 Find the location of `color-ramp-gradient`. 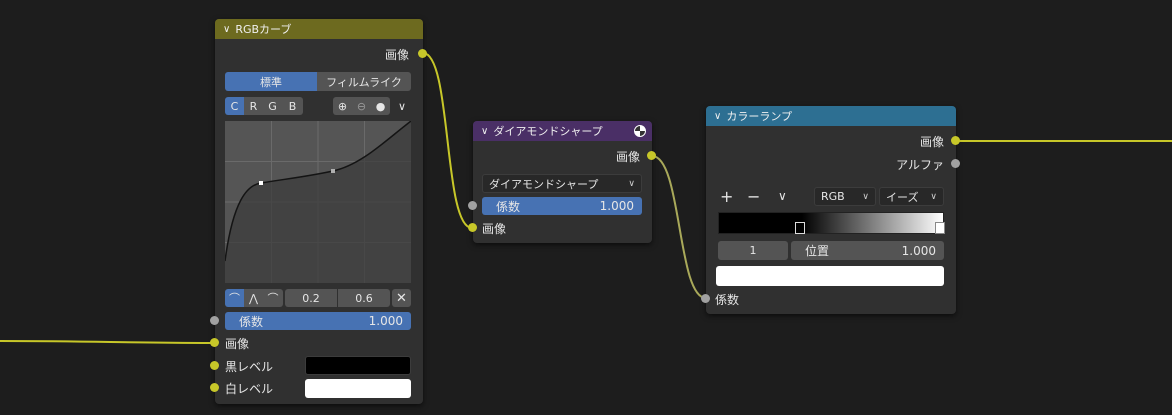

color-ramp-gradient is located at coordinates (831, 223).